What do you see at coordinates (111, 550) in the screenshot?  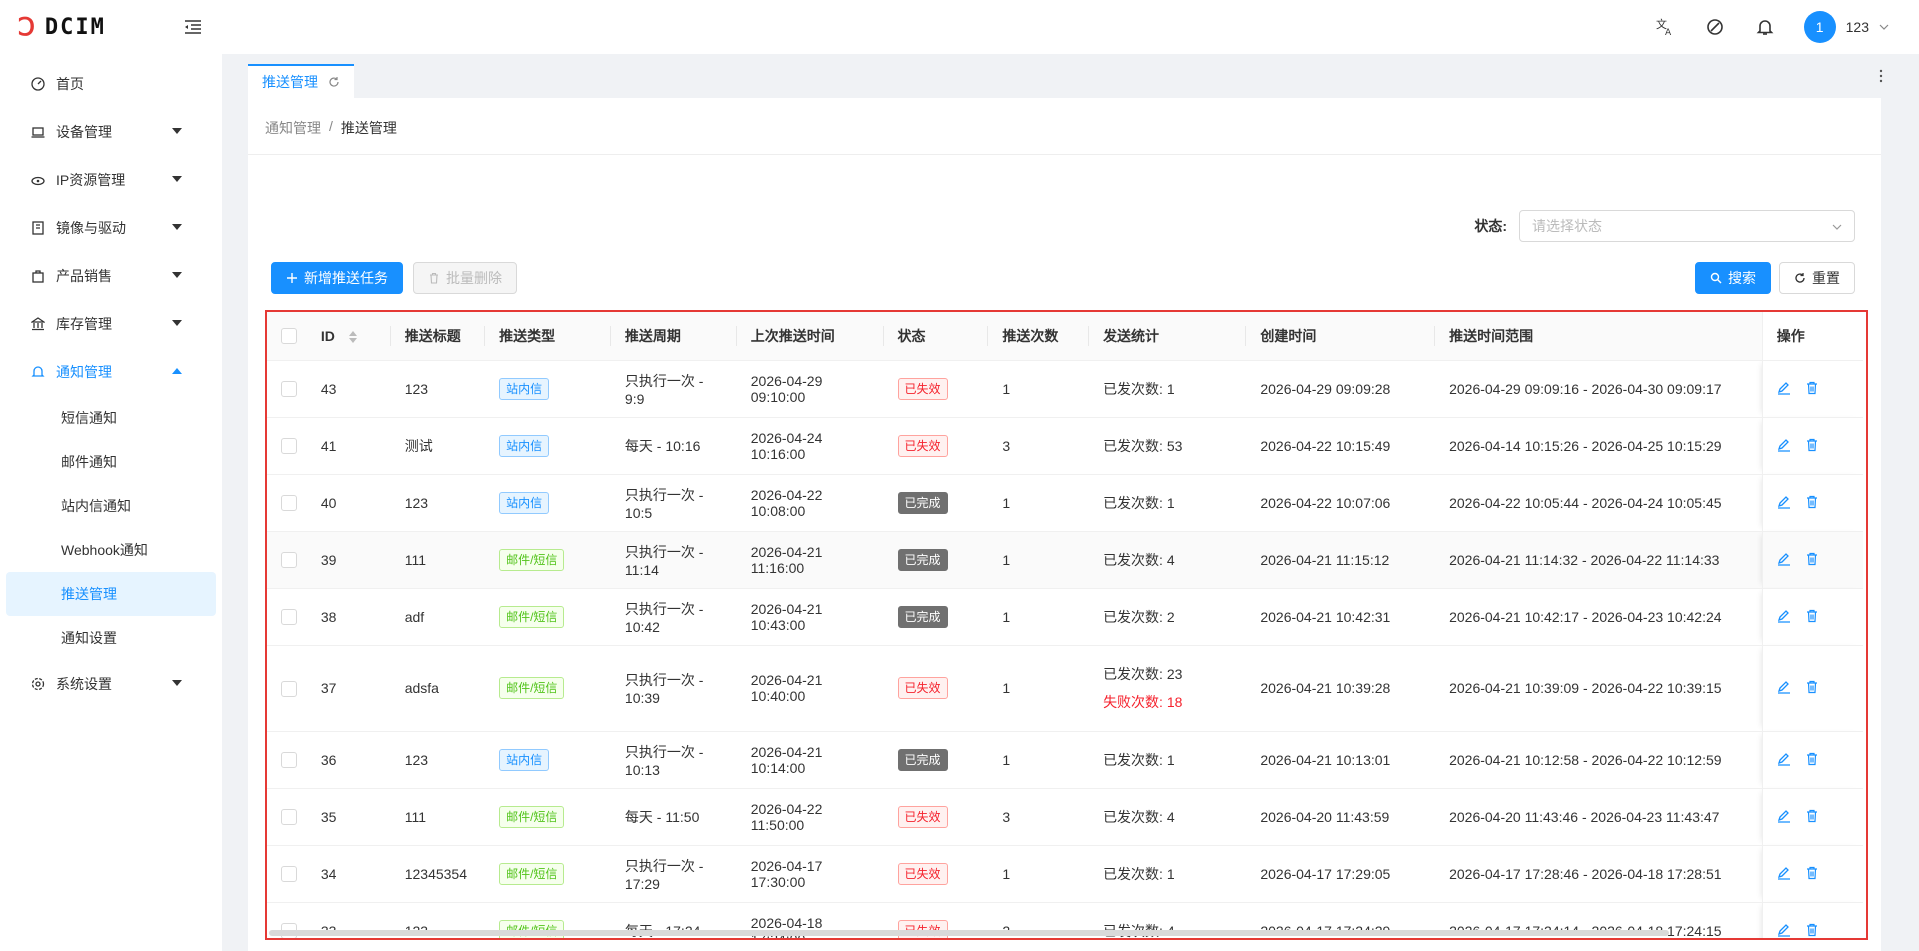 I see `sidebar-subitem-webhook: Webhook通知` at bounding box center [111, 550].